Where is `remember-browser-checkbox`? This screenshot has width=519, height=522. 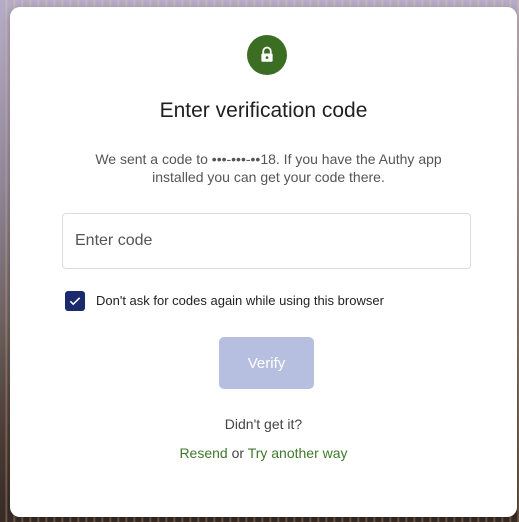 remember-browser-checkbox is located at coordinates (75, 301).